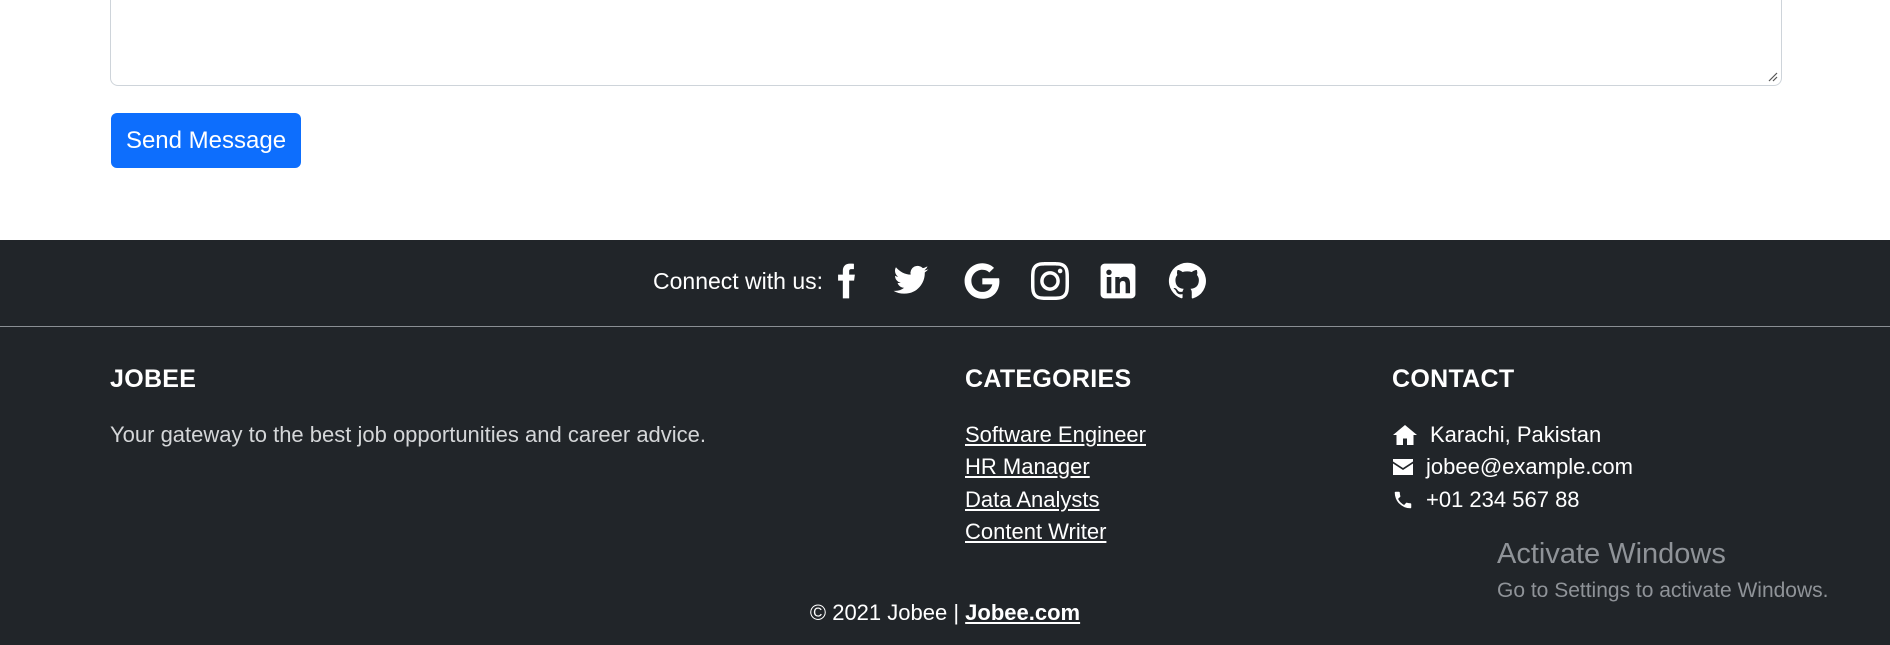 This screenshot has width=1890, height=645. What do you see at coordinates (1050, 281) in the screenshot?
I see `instagram-icon` at bounding box center [1050, 281].